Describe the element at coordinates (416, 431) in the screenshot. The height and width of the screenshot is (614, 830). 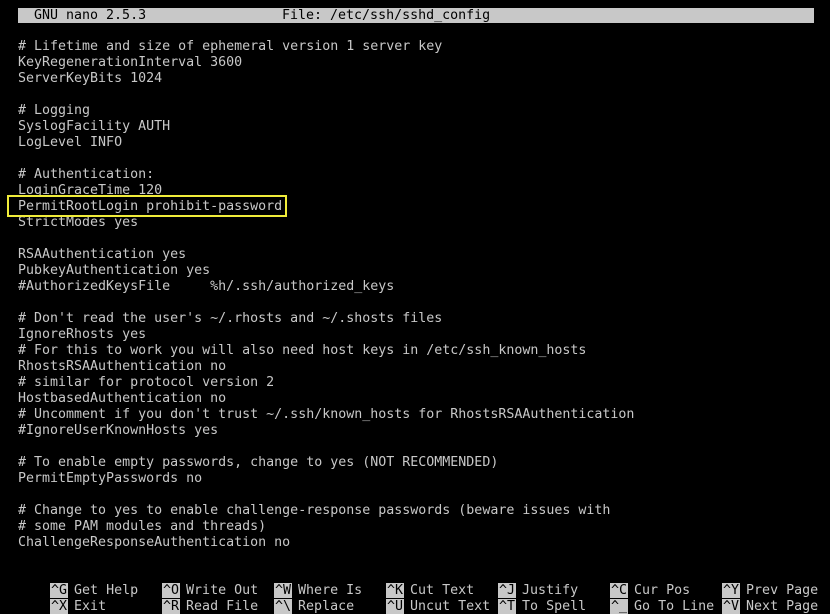
I see `editor-line: #IgnoreUserKnownHosts yes` at that location.